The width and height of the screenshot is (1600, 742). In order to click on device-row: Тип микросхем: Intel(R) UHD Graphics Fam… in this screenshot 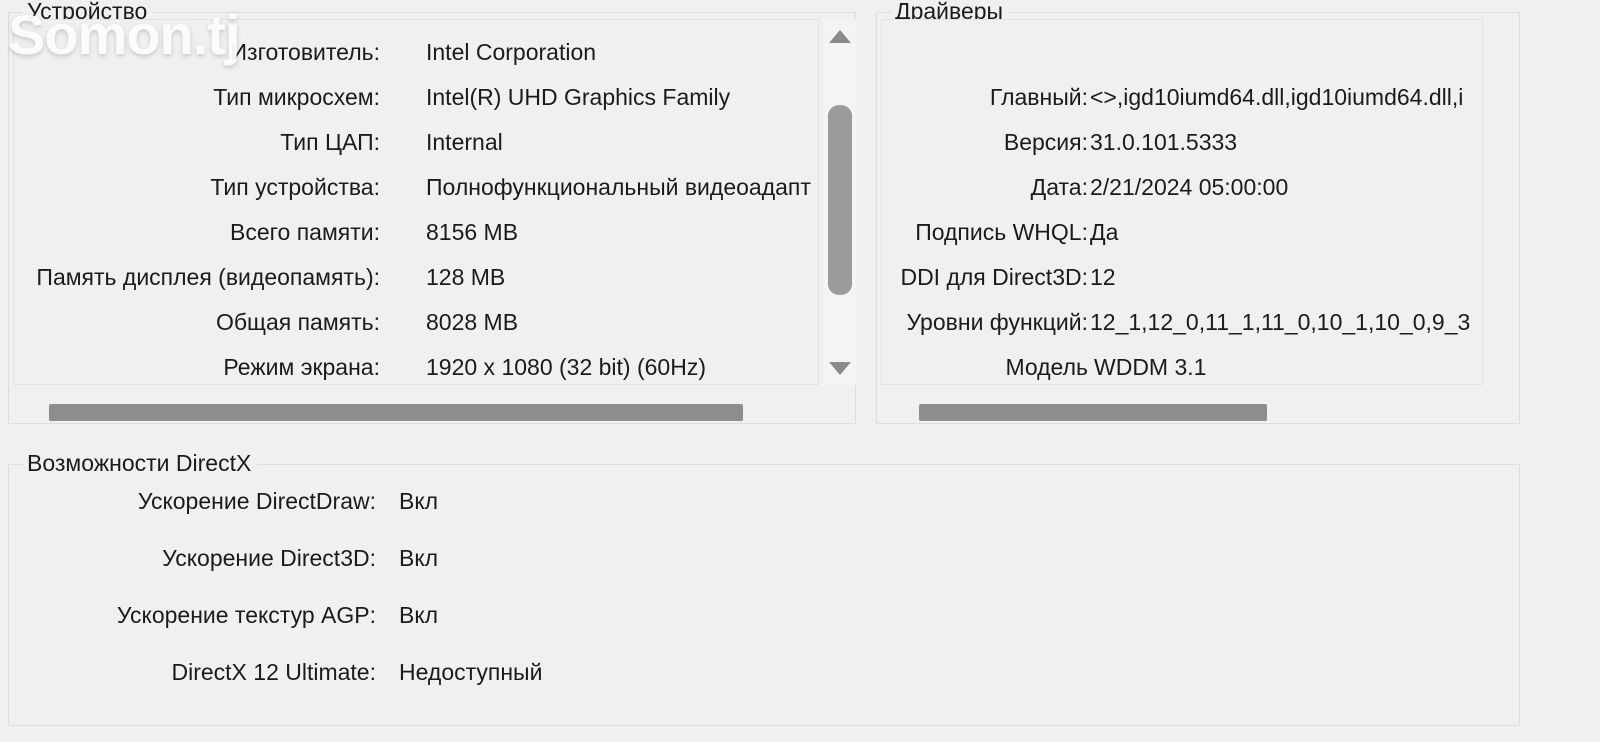, I will do `click(416, 97)`.